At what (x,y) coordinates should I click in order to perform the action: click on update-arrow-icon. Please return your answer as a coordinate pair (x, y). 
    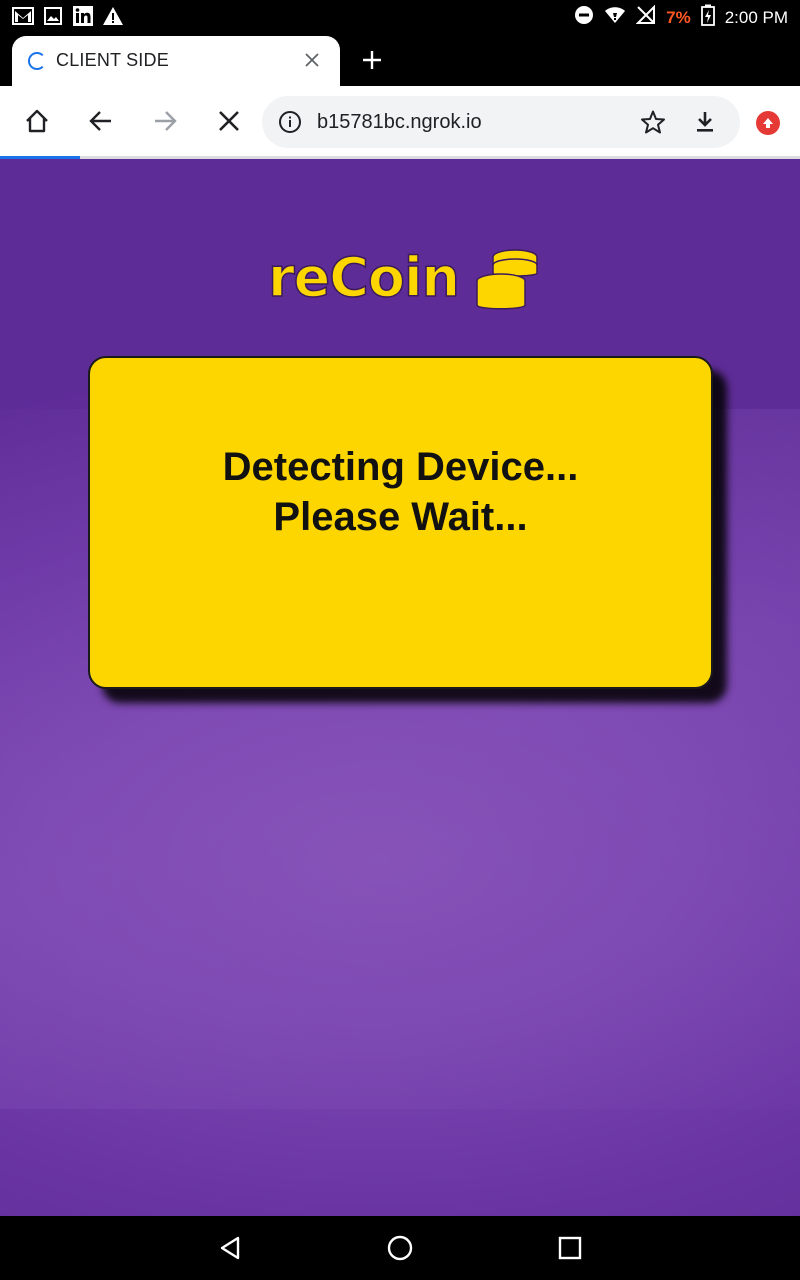
    Looking at the image, I should click on (768, 123).